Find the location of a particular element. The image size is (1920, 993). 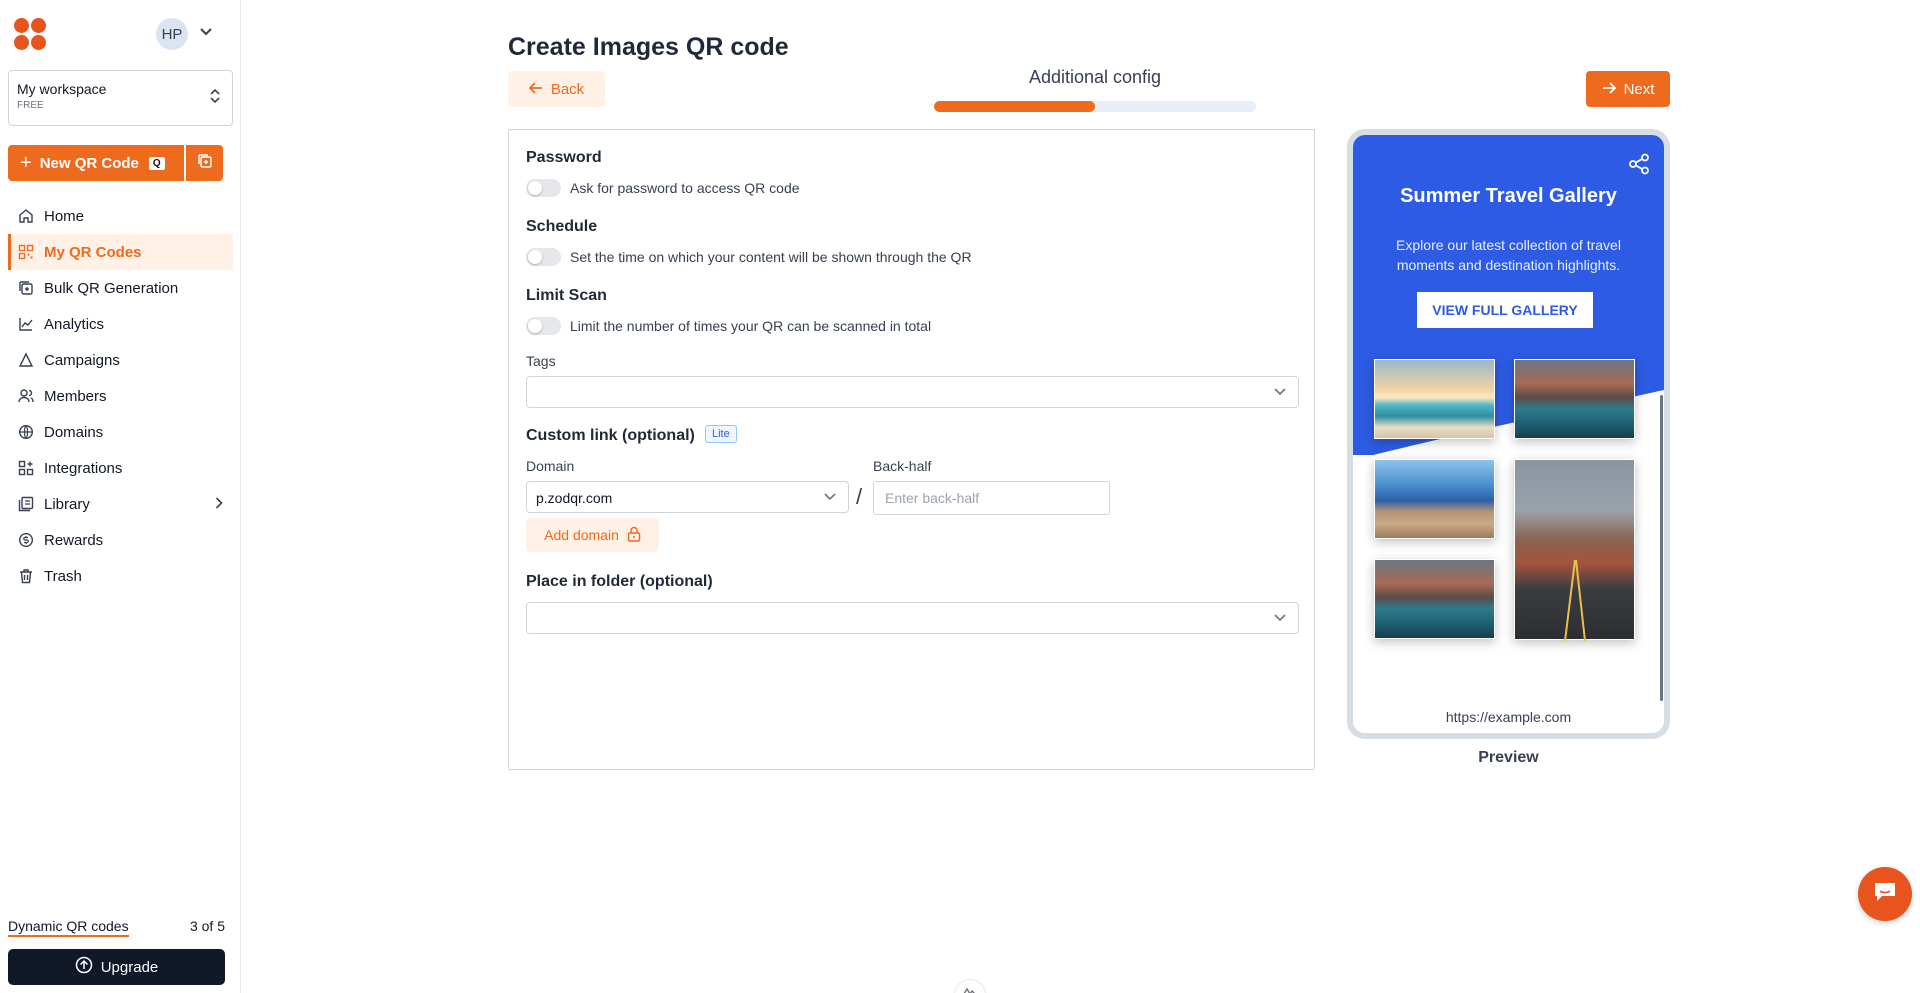

lite-badge: Lite is located at coordinates (721, 434).